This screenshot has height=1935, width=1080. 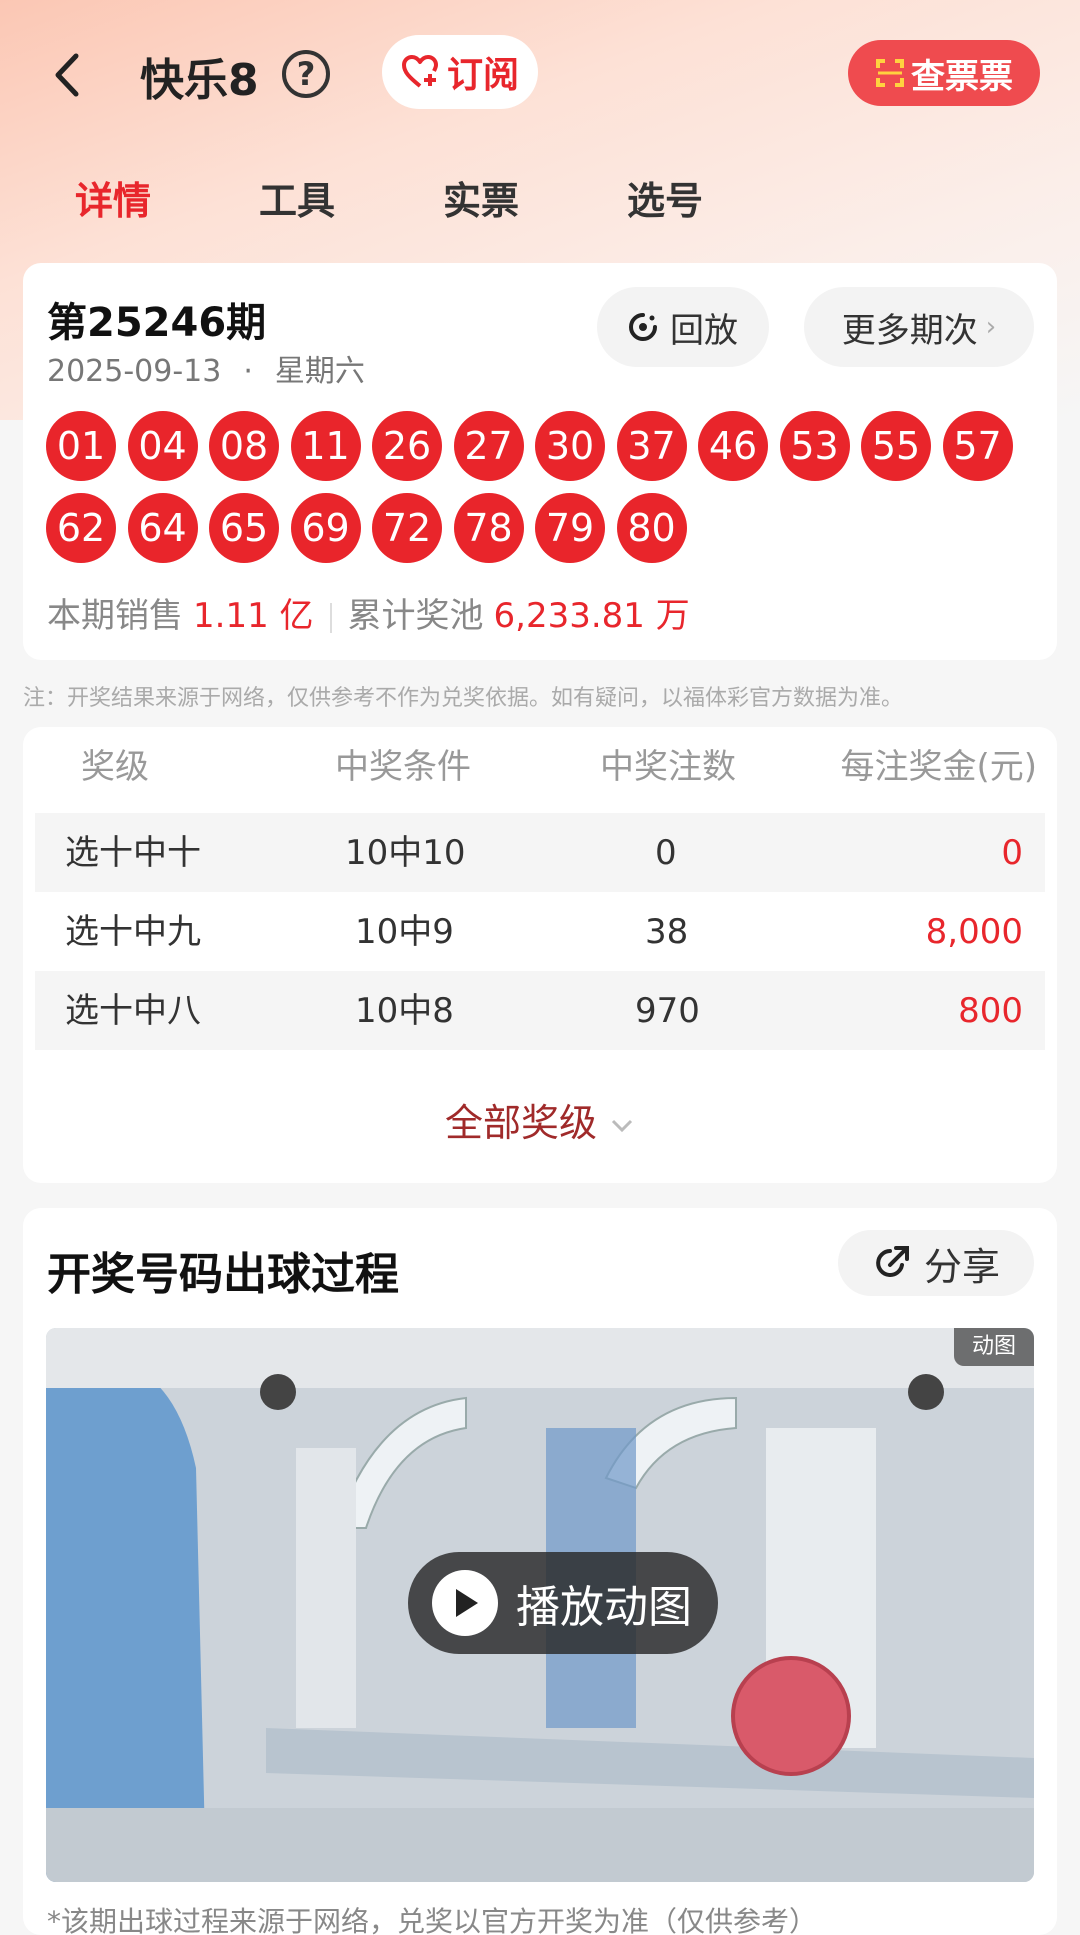 What do you see at coordinates (199, 80) in the screenshot?
I see `page-title: 快乐8` at bounding box center [199, 80].